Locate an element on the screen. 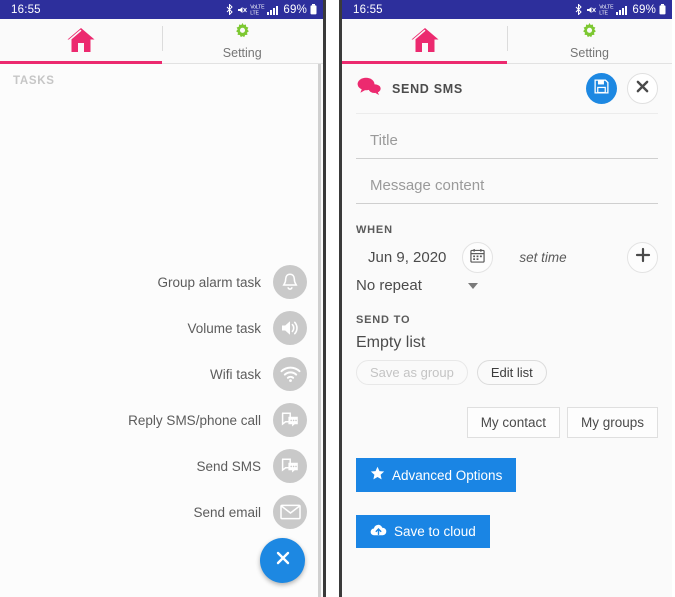 Image resolution: width=675 pixels, height=597 pixels. floppy-save-icon is located at coordinates (601, 88).